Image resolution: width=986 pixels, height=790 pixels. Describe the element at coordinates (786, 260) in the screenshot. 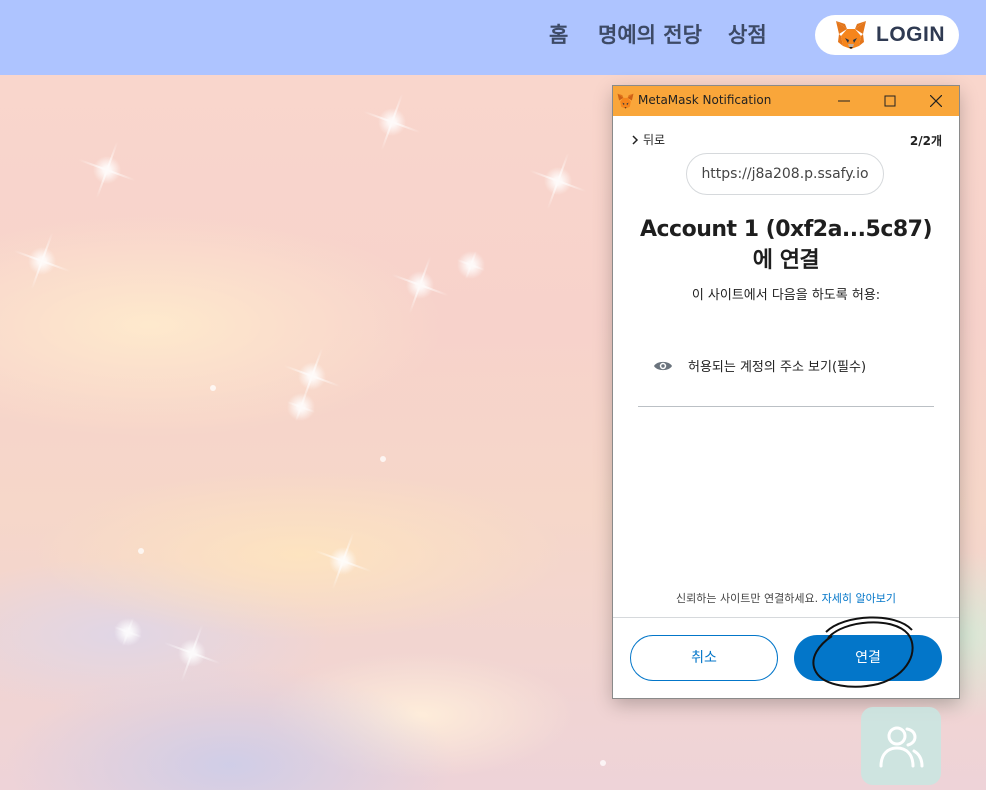

I see `heading-connect: 에 연결` at that location.